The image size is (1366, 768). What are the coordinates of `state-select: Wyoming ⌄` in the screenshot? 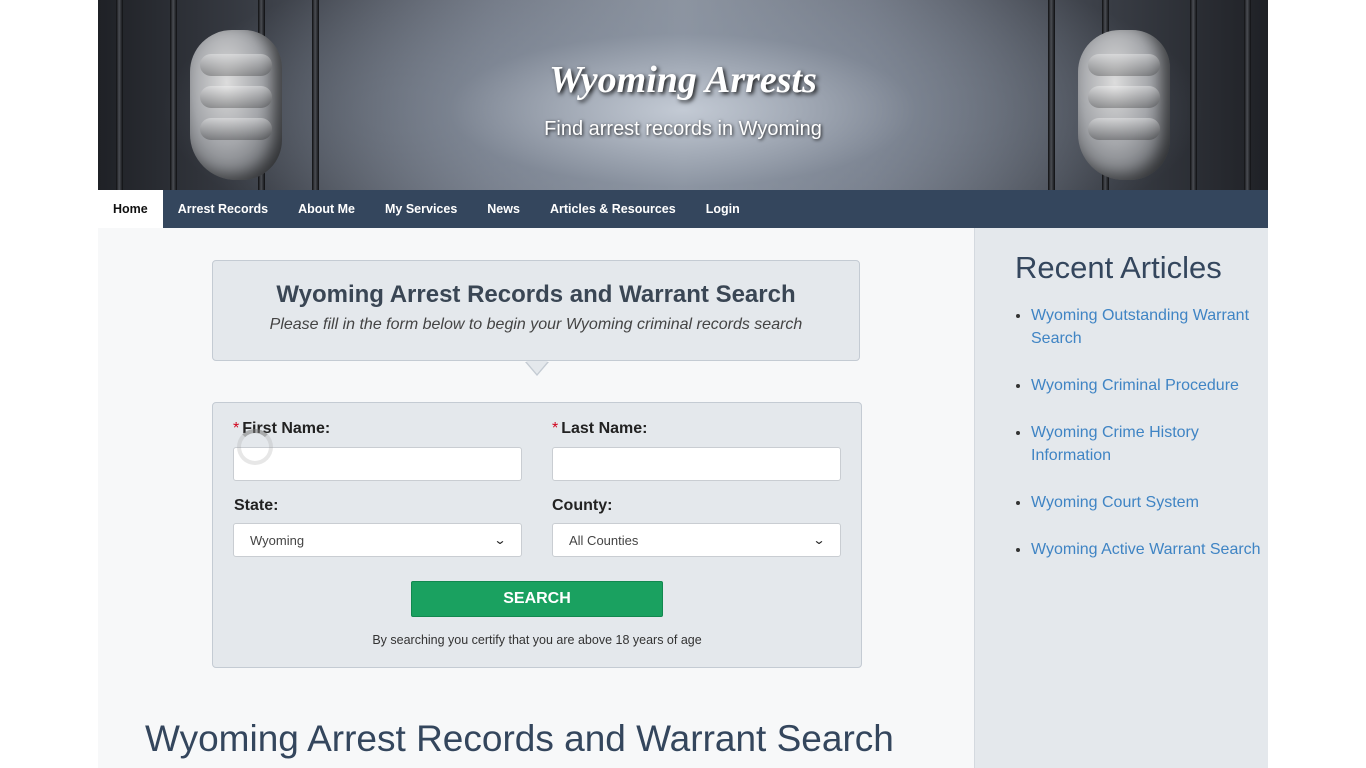 It's located at (377, 540).